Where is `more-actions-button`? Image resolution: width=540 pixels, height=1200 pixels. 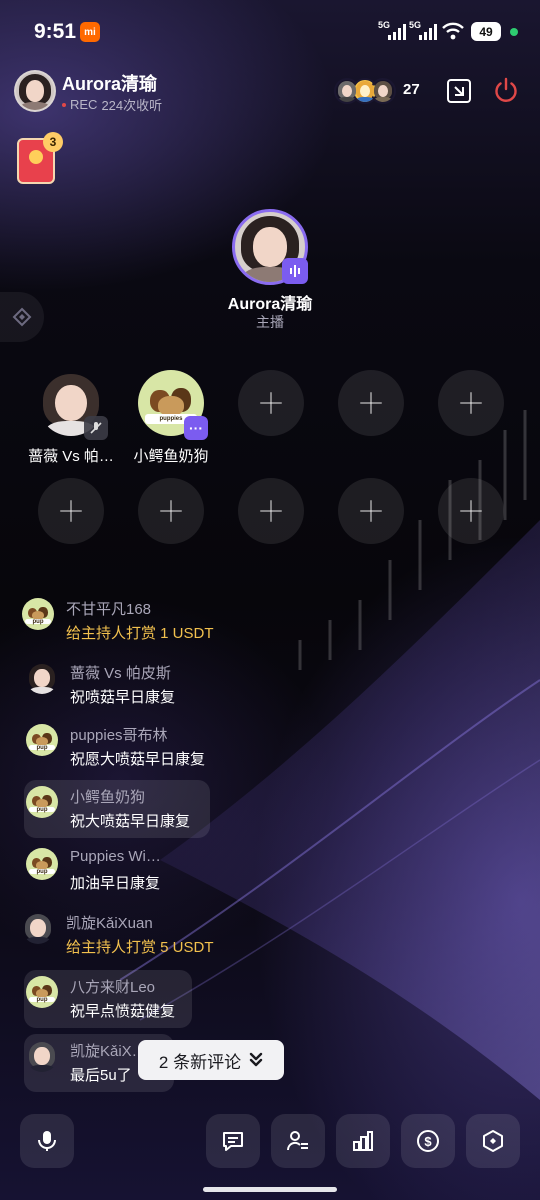
more-actions-button is located at coordinates (493, 1141).